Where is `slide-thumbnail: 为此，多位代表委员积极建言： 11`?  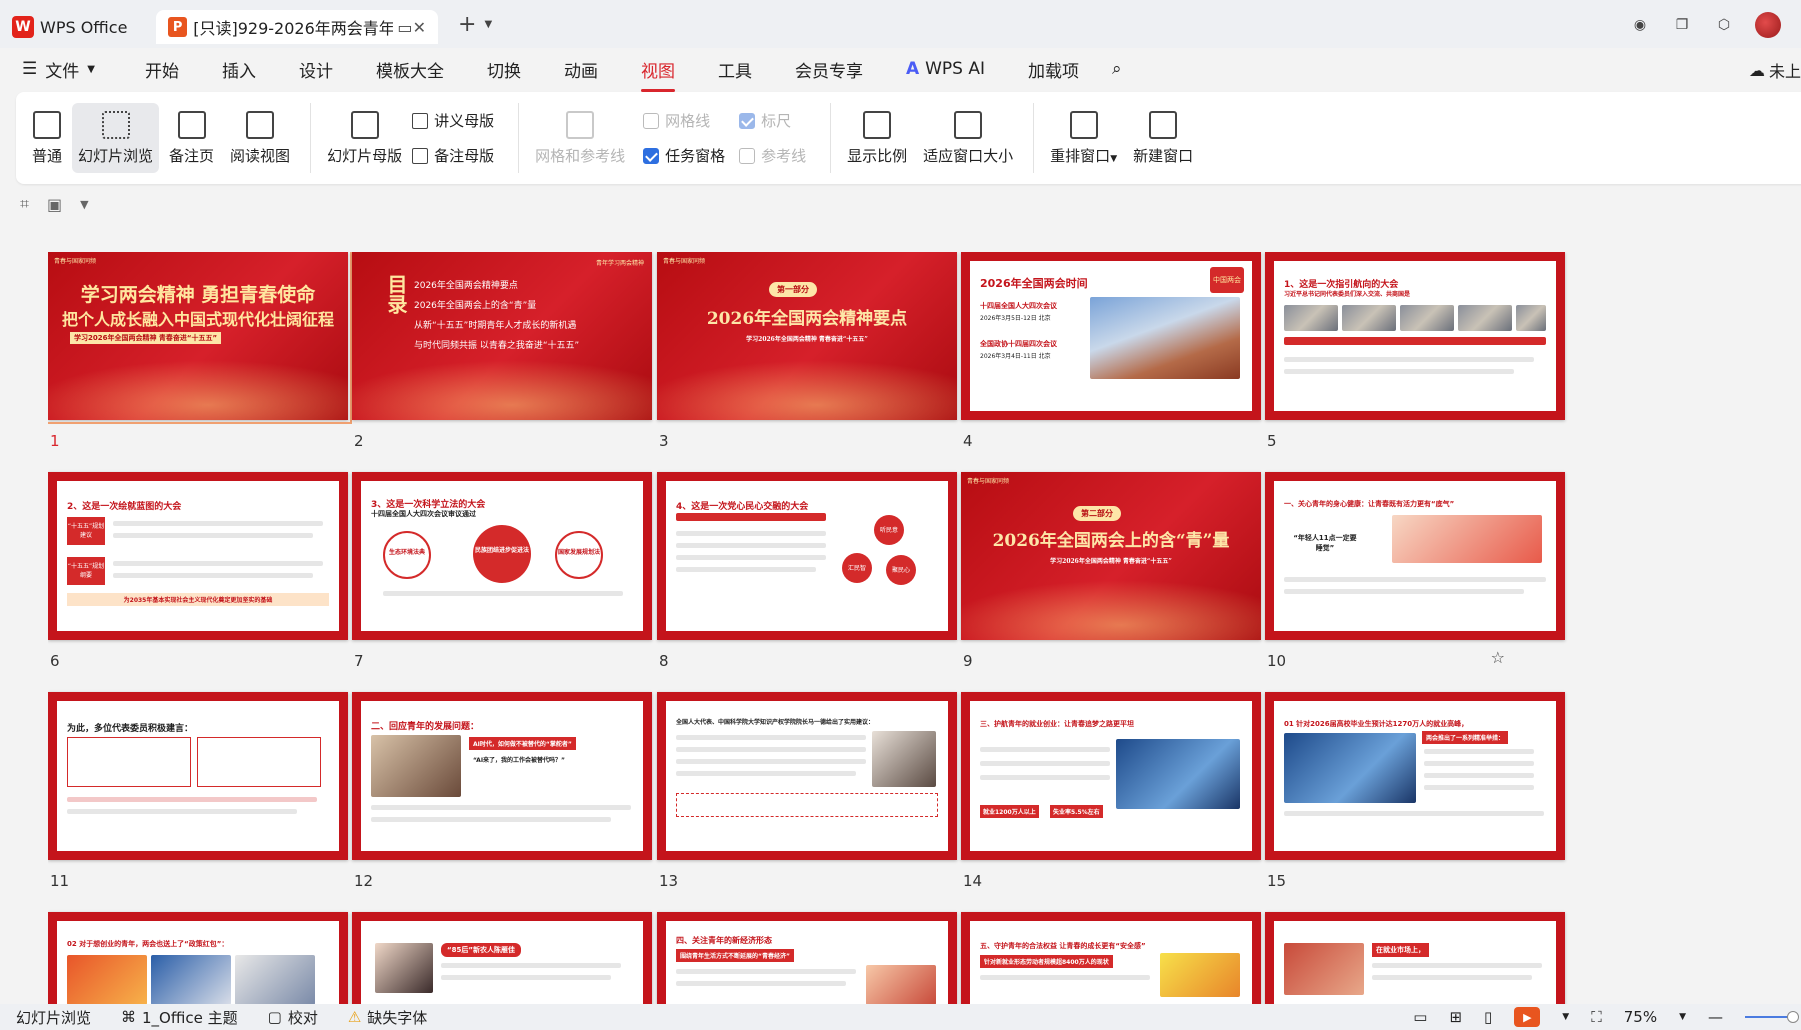 slide-thumbnail: 为此，多位代表委员积极建言： 11 is located at coordinates (198, 791).